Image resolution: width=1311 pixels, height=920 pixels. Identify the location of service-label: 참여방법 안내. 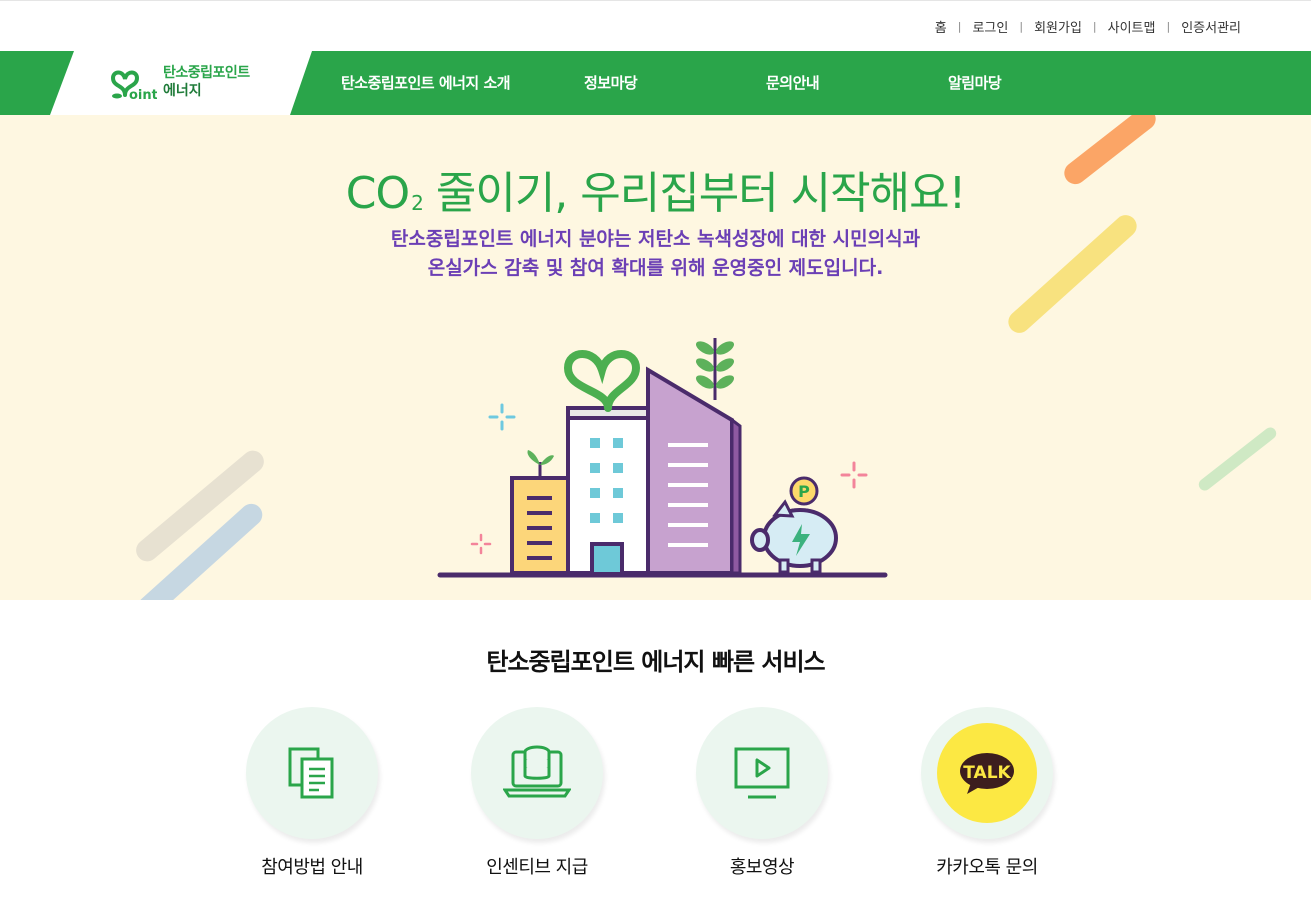
(312, 867).